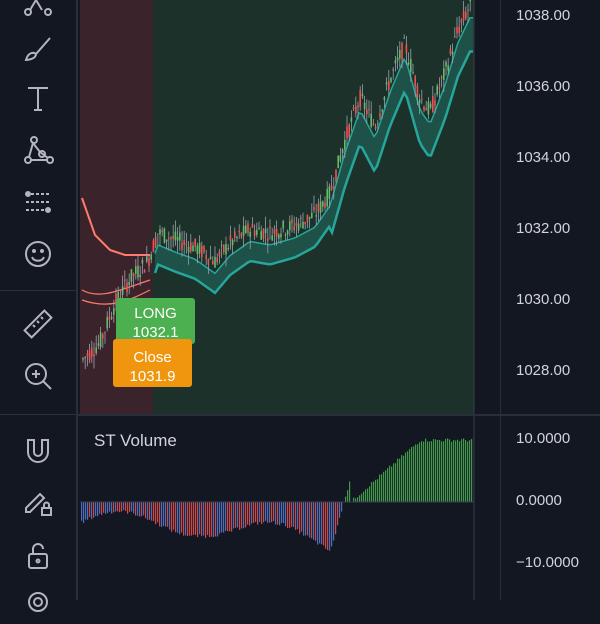 The image size is (600, 624). Describe the element at coordinates (38, 502) in the screenshot. I see `lock-drawing-icon` at that location.